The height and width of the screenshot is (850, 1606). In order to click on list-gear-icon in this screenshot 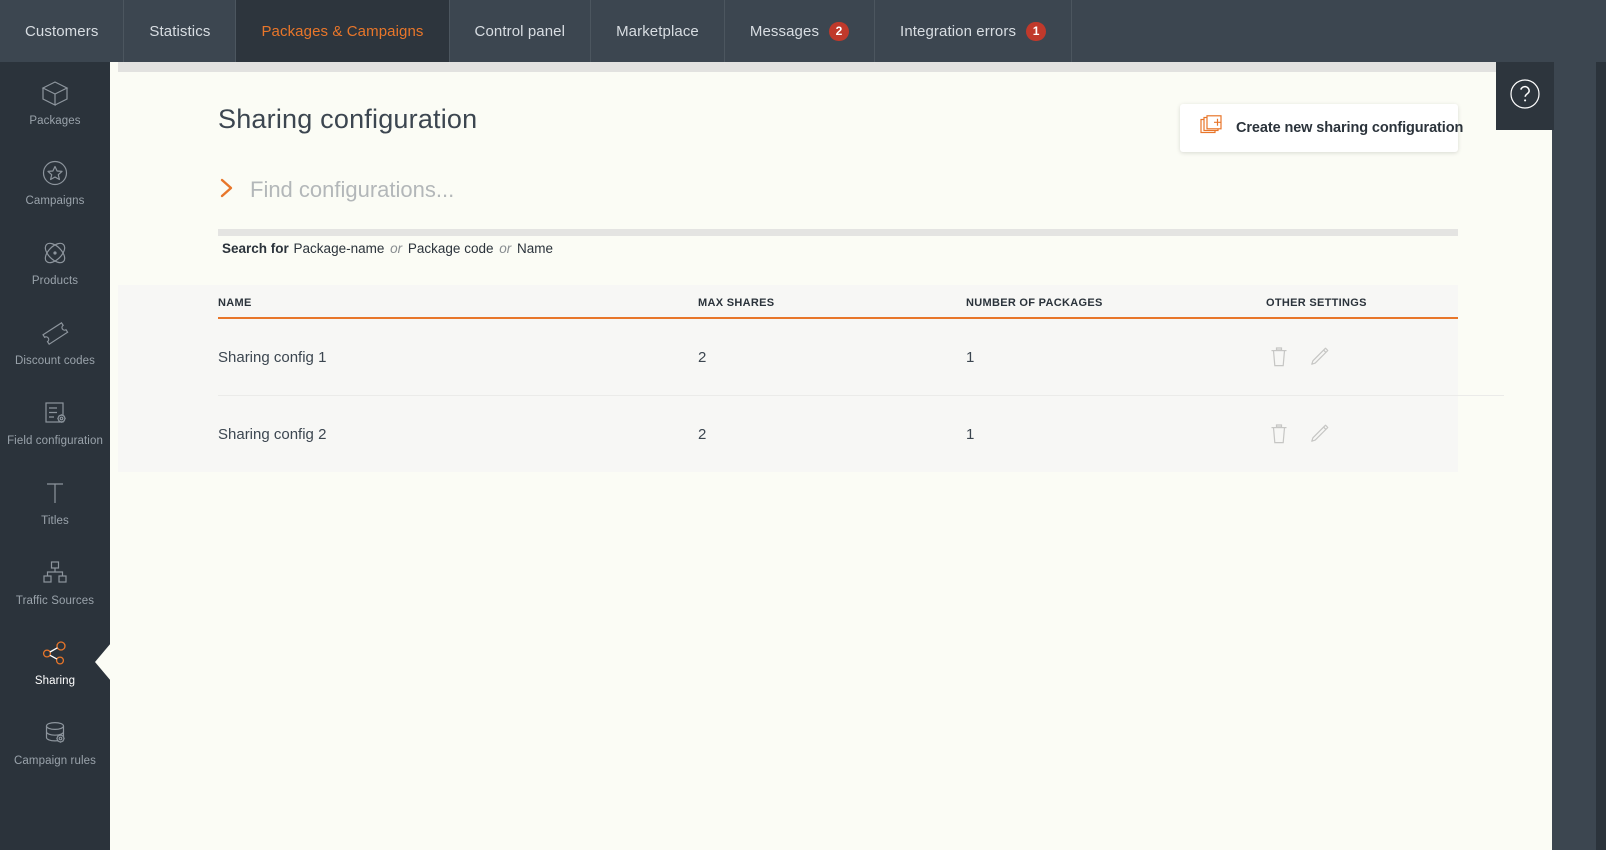, I will do `click(55, 413)`.